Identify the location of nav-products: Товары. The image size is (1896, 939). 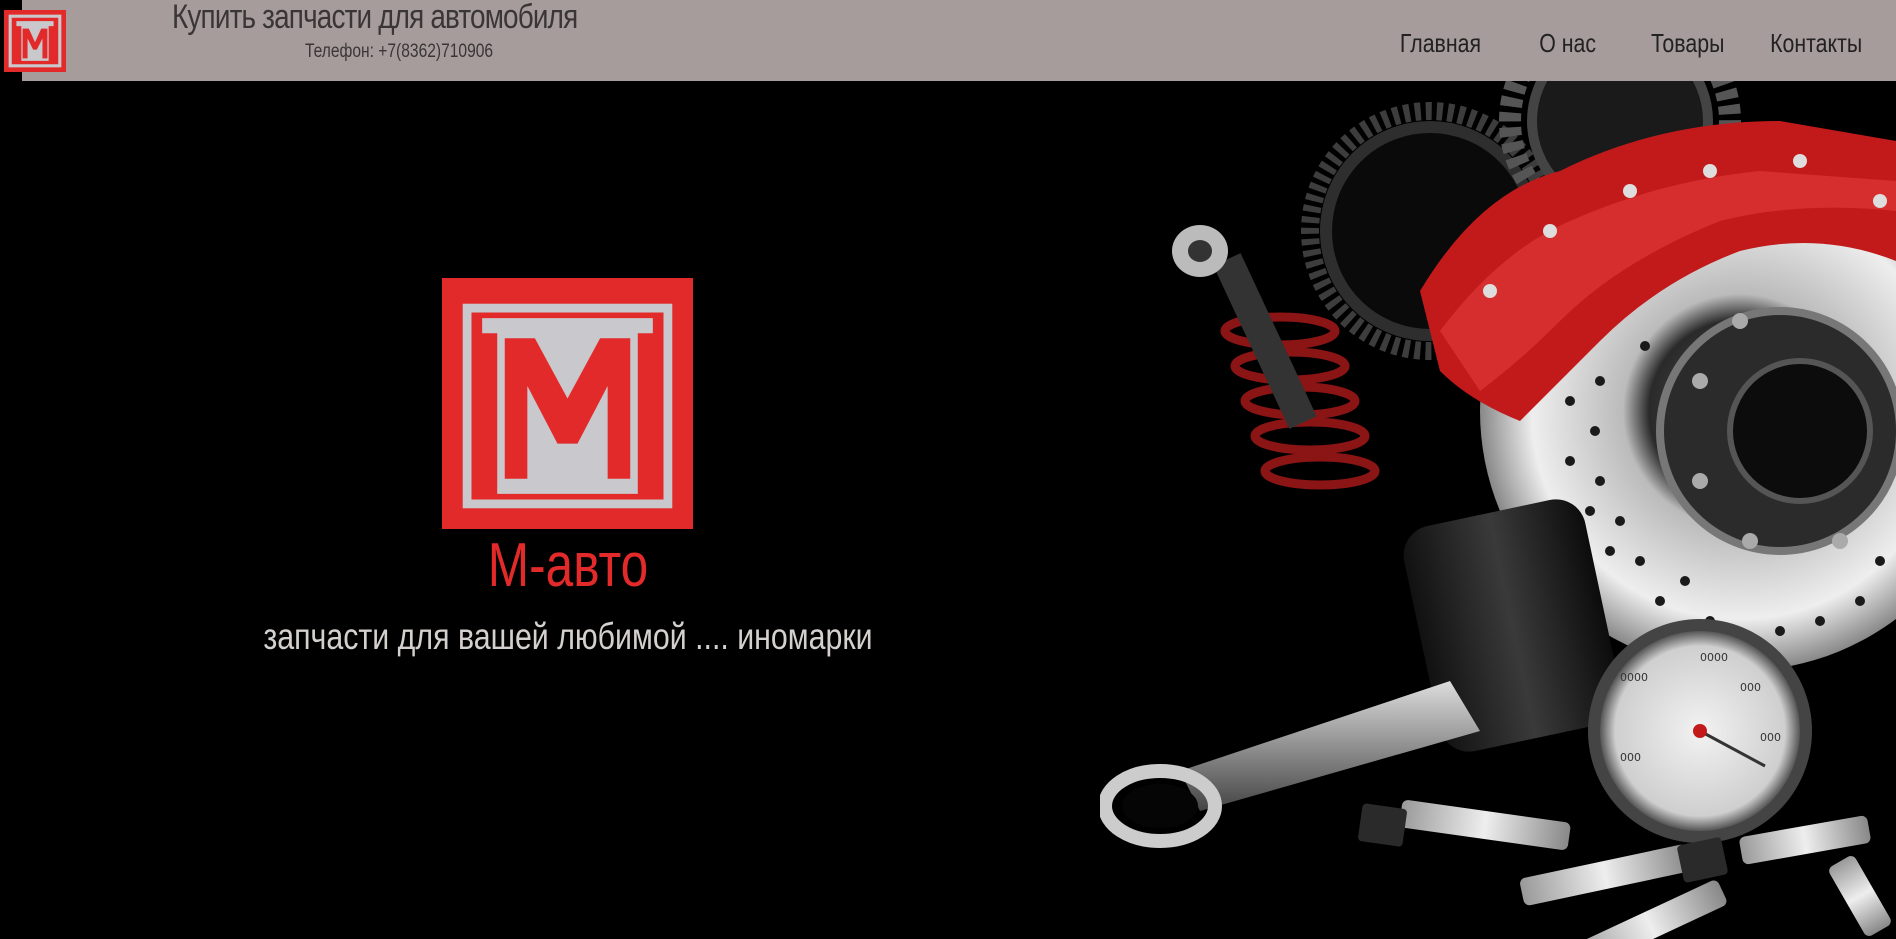
(1687, 43).